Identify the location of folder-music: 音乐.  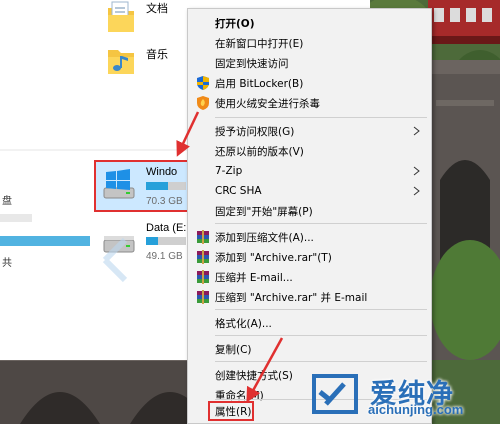
(137, 60).